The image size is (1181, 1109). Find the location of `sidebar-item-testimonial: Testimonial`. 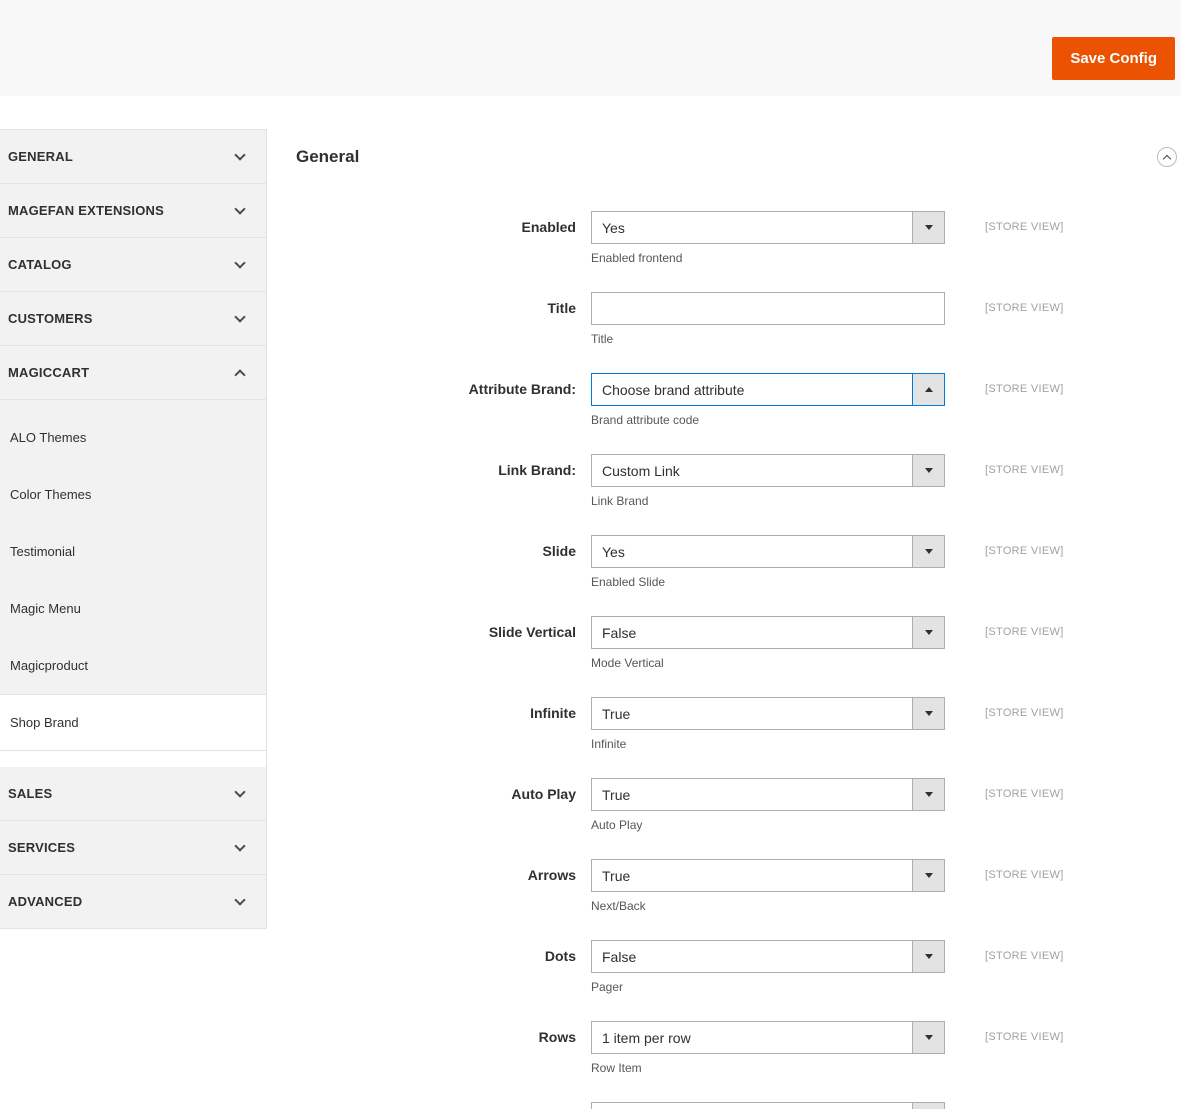

sidebar-item-testimonial: Testimonial is located at coordinates (133, 551).